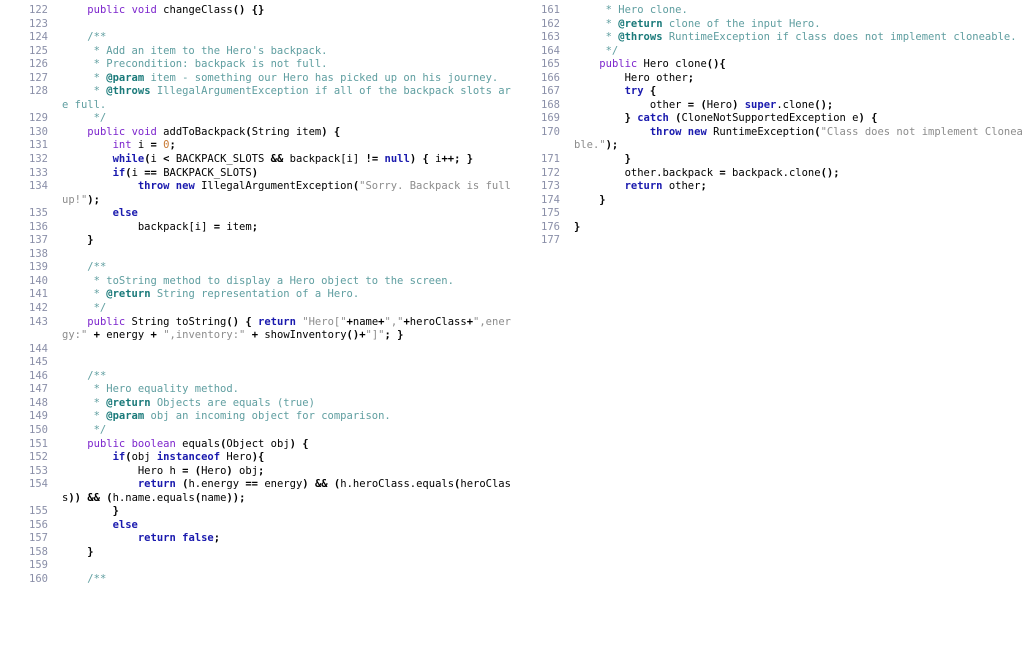 The height and width of the screenshot is (647, 1024). What do you see at coordinates (768, 11) in the screenshot?
I see `code-line: 161 * Hero clone.` at bounding box center [768, 11].